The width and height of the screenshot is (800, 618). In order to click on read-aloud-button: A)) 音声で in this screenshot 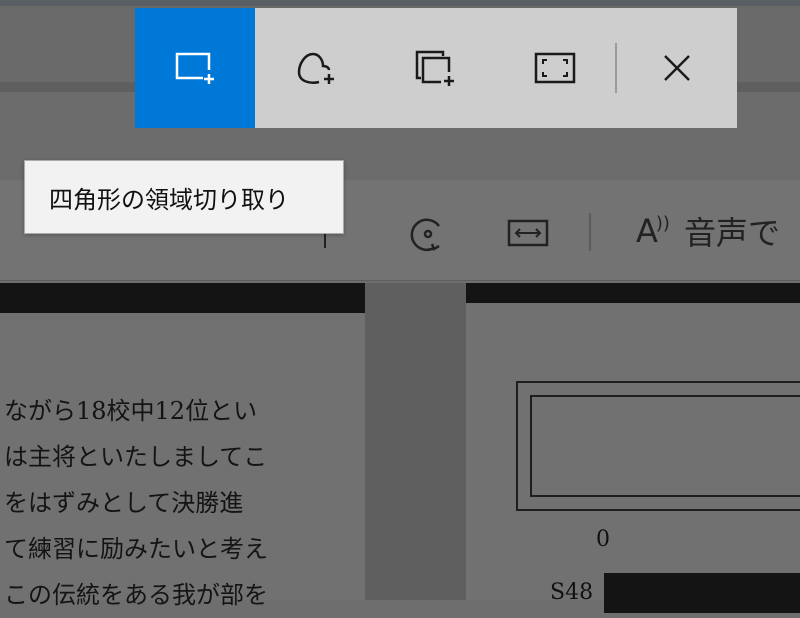, I will do `click(708, 231)`.